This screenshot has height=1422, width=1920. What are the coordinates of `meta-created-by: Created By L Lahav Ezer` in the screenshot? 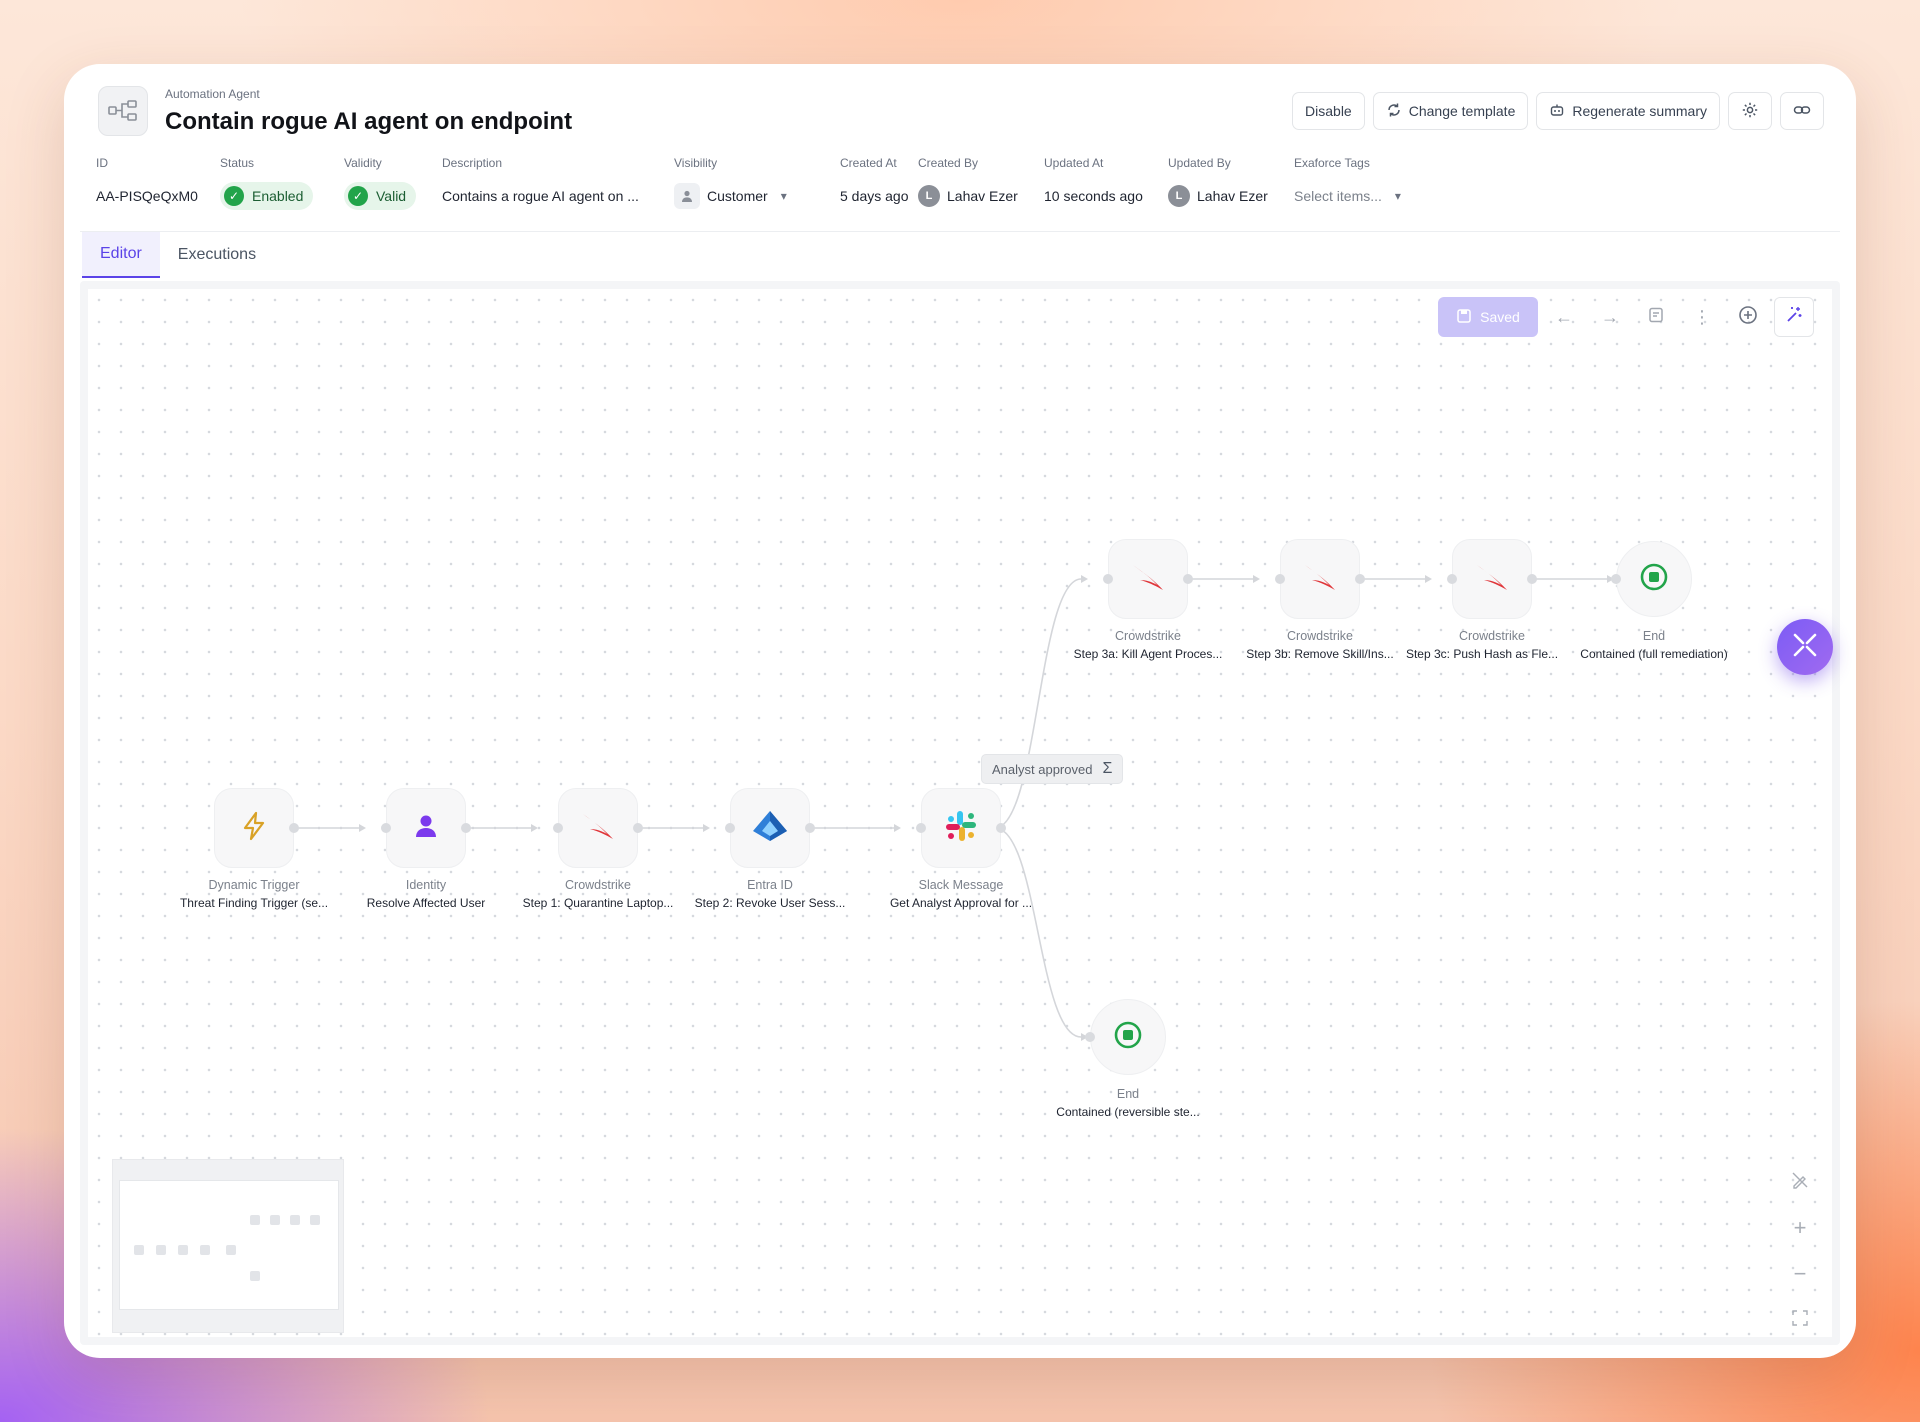 It's located at (968, 183).